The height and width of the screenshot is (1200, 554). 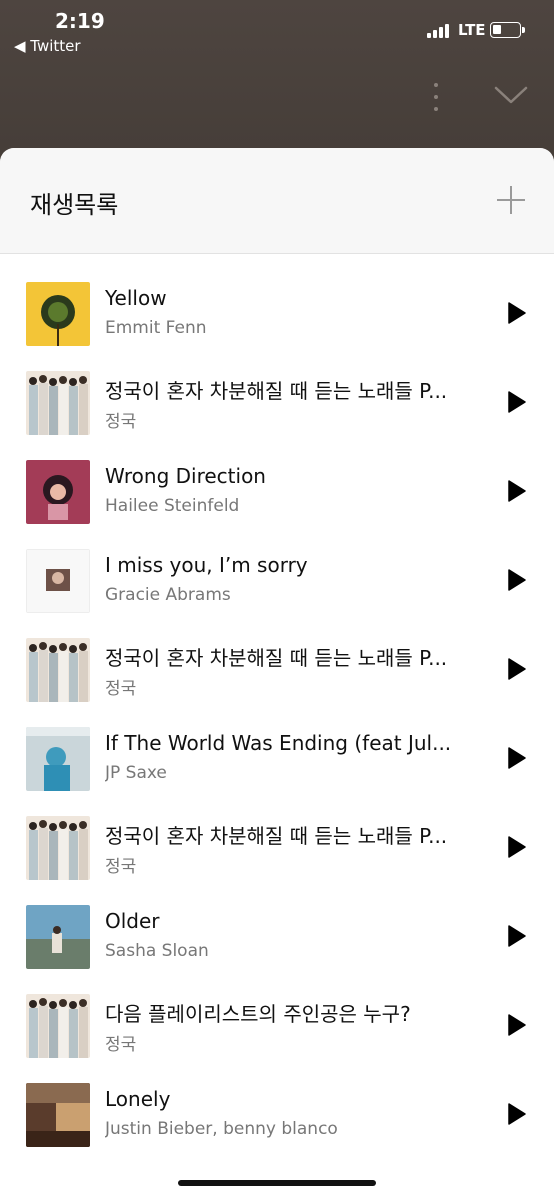 I want to click on track-artist: Sasha Sloan, so click(x=157, y=951).